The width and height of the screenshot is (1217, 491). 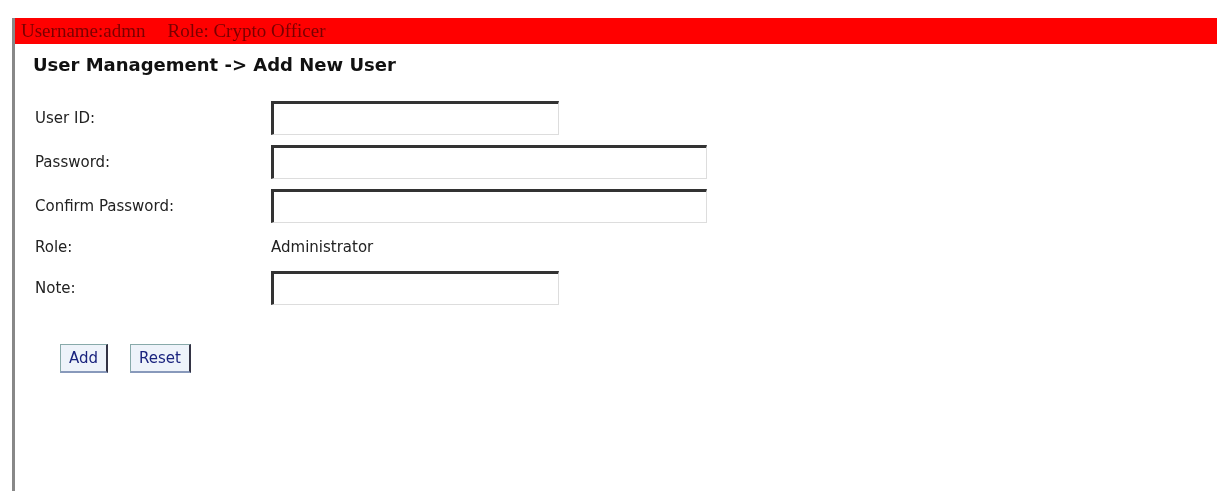 What do you see at coordinates (322, 247) in the screenshot?
I see `field-value: Administrator` at bounding box center [322, 247].